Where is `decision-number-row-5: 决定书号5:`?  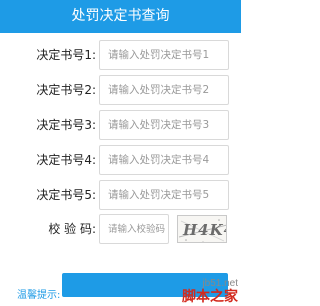 decision-number-row-5: 决定书号5: is located at coordinates (120, 195).